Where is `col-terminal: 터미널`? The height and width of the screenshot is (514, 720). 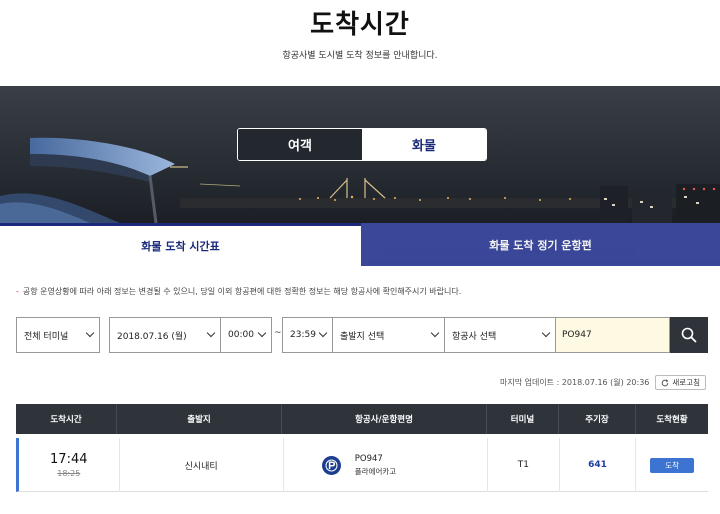
col-terminal: 터미널 is located at coordinates (523, 419).